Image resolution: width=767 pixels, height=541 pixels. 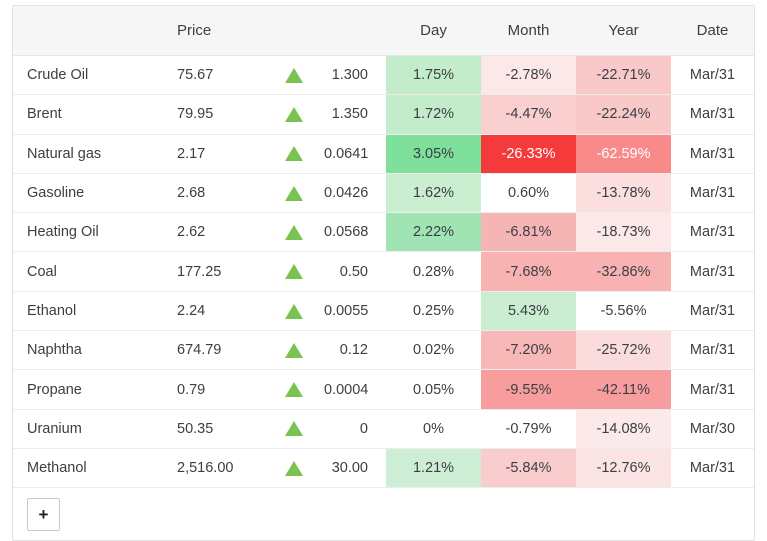 I want to click on commodity-month-cell: 0.60%, so click(x=528, y=193).